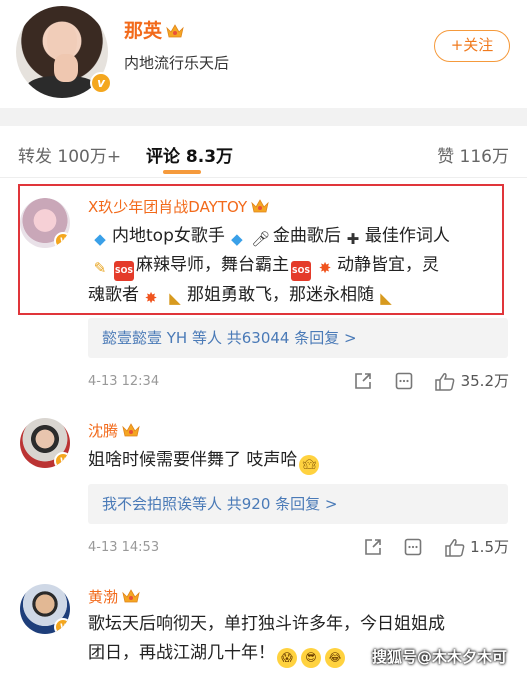 The image size is (527, 673). What do you see at coordinates (473, 154) in the screenshot?
I see `tab-like: 赞 116万` at bounding box center [473, 154].